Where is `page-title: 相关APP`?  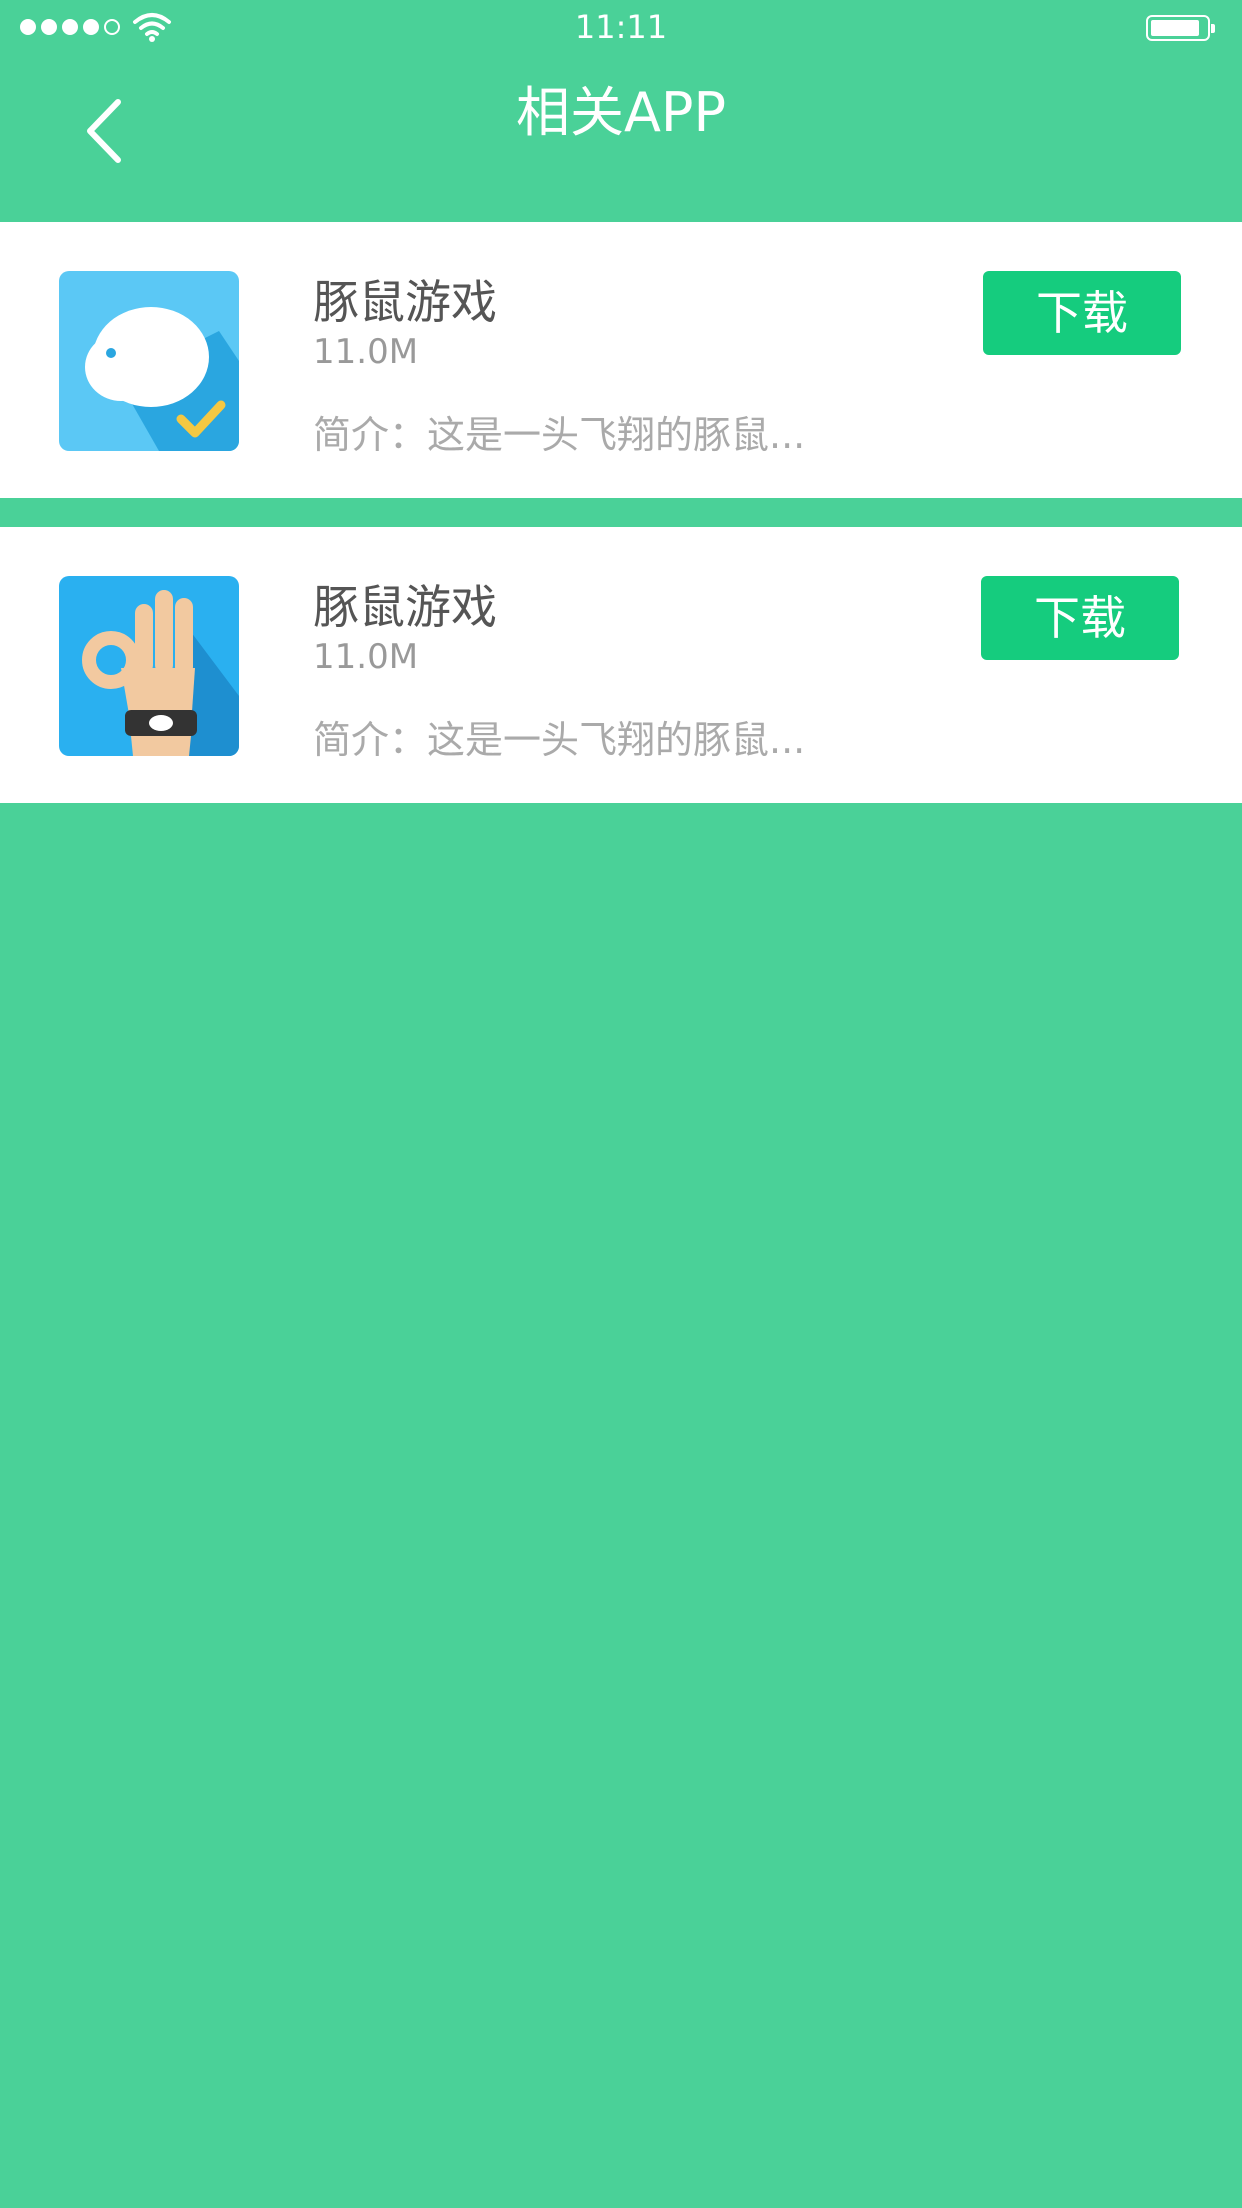 page-title: 相关APP is located at coordinates (621, 112).